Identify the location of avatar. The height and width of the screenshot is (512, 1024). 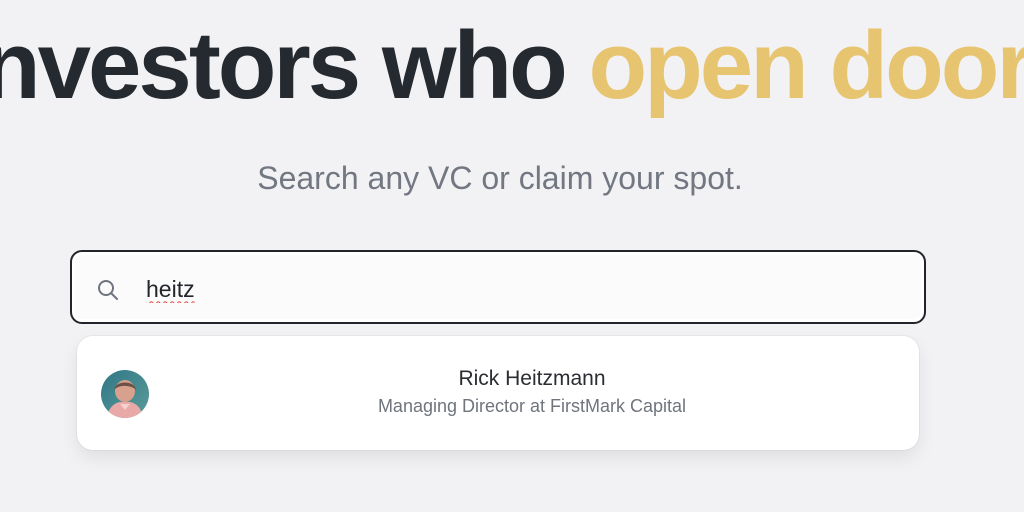
(125, 394).